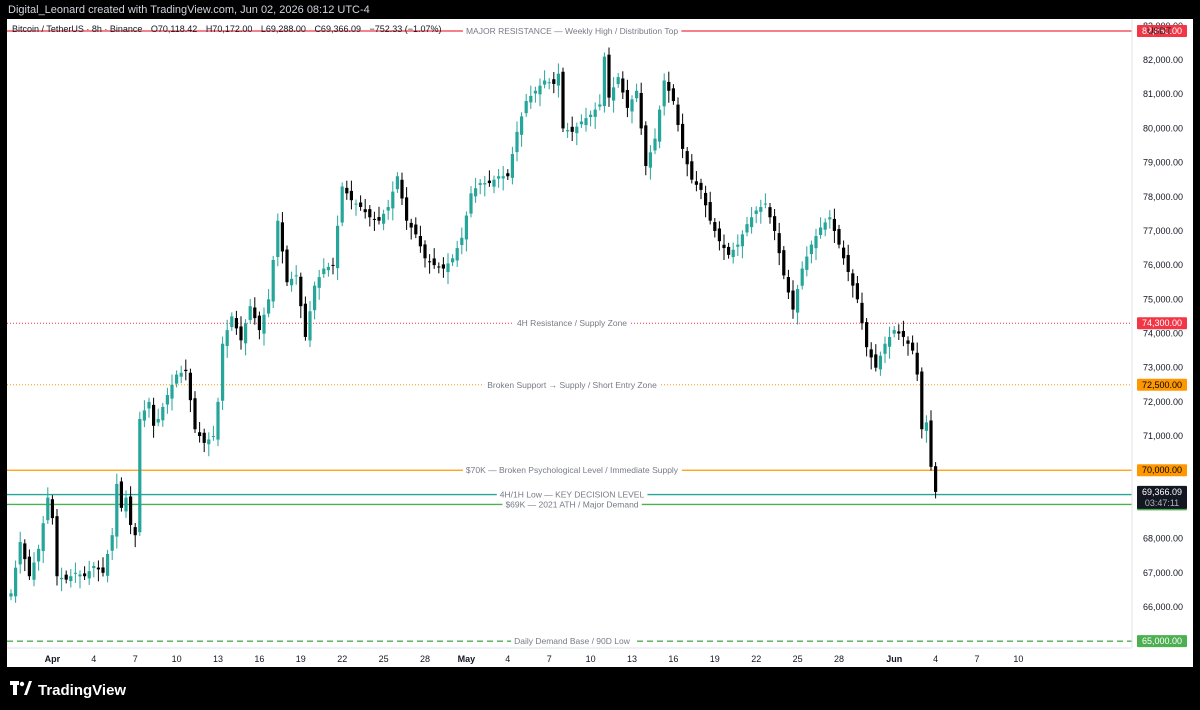 The height and width of the screenshot is (710, 1200). I want to click on tradingview-logo: TradingView, so click(68, 690).